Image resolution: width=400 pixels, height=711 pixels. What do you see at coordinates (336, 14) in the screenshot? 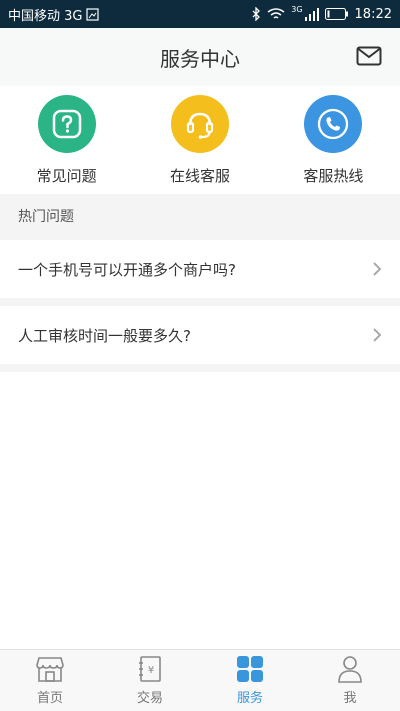
I see `battery-icon` at bounding box center [336, 14].